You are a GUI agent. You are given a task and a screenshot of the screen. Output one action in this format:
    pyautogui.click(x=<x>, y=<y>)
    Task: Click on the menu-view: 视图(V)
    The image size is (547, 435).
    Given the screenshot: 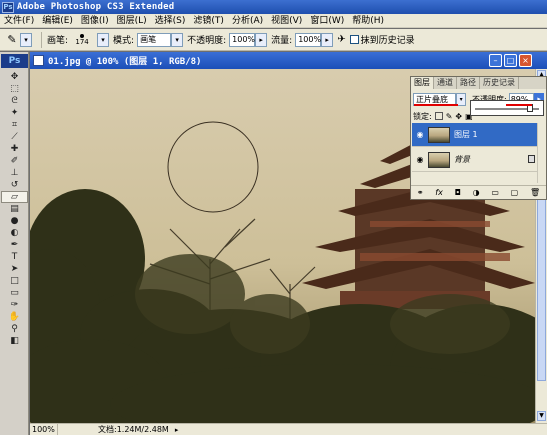 What is the action you would take?
    pyautogui.click(x=286, y=21)
    